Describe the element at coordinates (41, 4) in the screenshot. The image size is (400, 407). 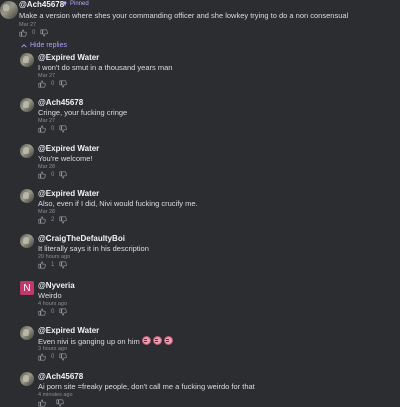
I see `comment-author: @Ach45678` at that location.